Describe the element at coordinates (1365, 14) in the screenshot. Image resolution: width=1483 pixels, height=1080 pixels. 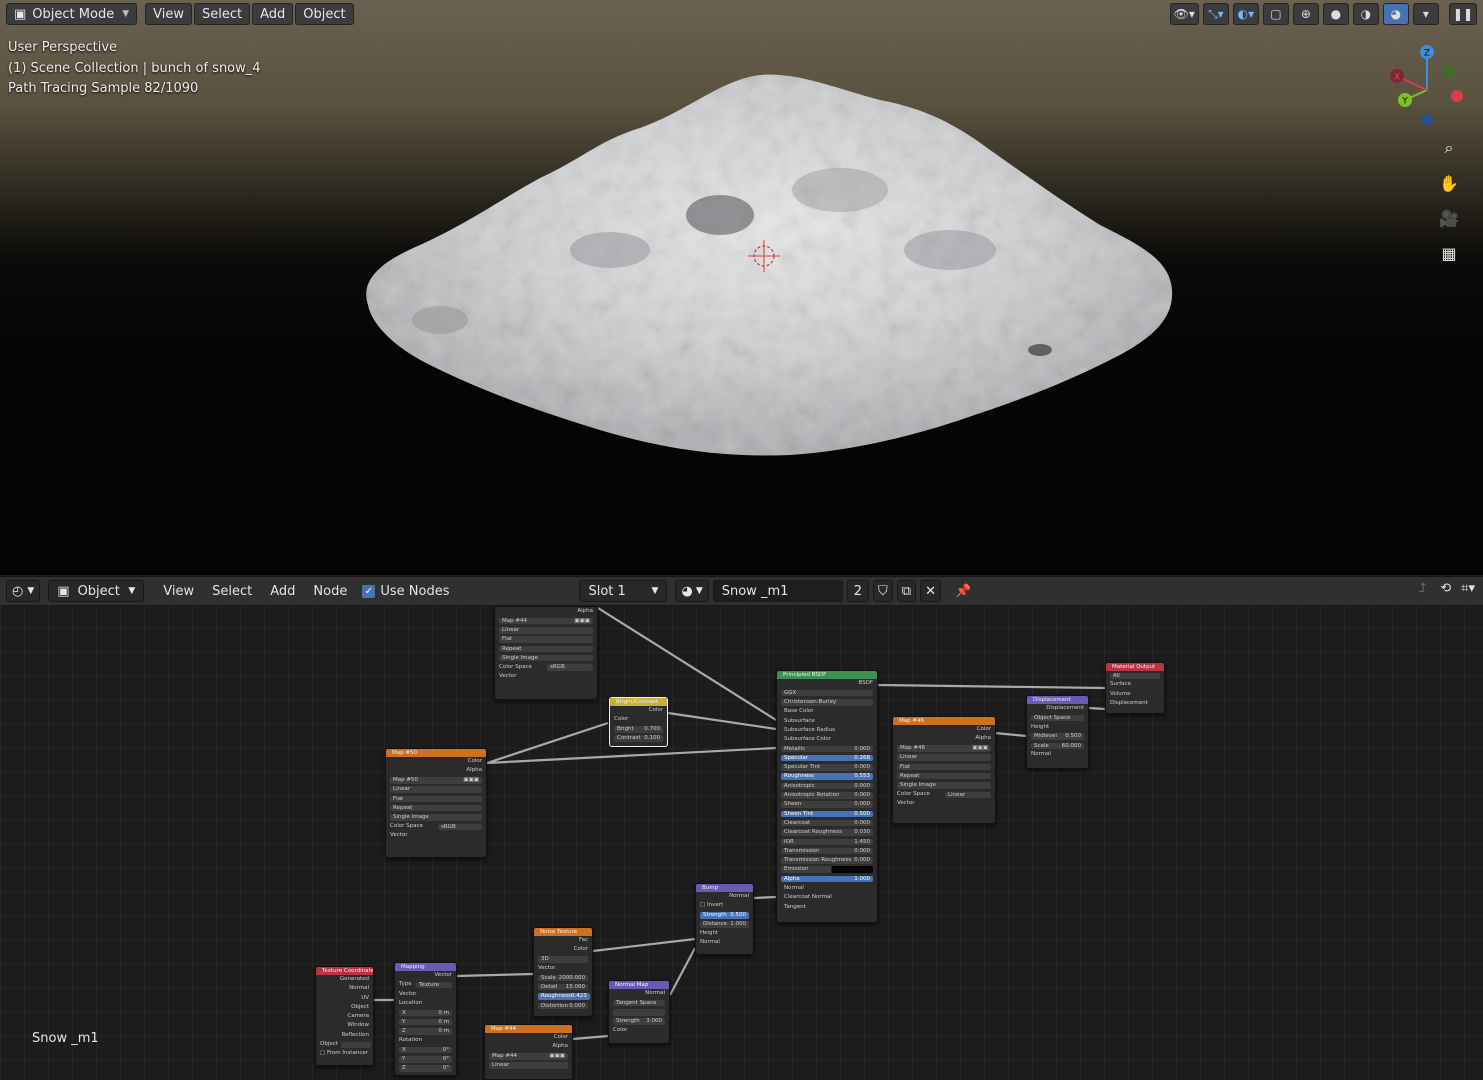
I see `material-shading-icon: ◑` at that location.